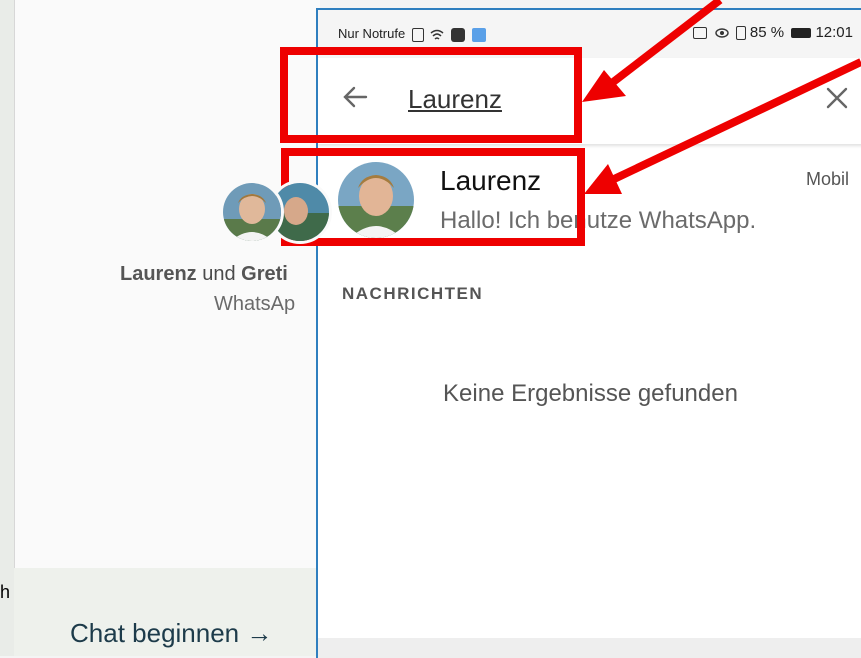 This screenshot has width=861, height=658. I want to click on participants-subtext: WhatsAp, so click(255, 304).